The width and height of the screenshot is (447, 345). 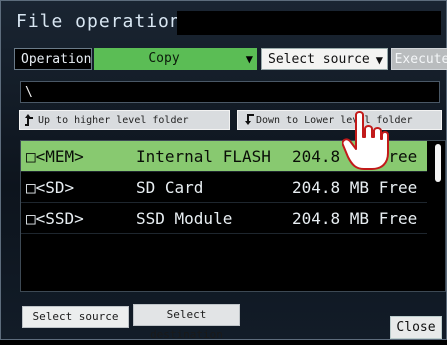 What do you see at coordinates (230, 92) in the screenshot?
I see `current-path: \` at bounding box center [230, 92].